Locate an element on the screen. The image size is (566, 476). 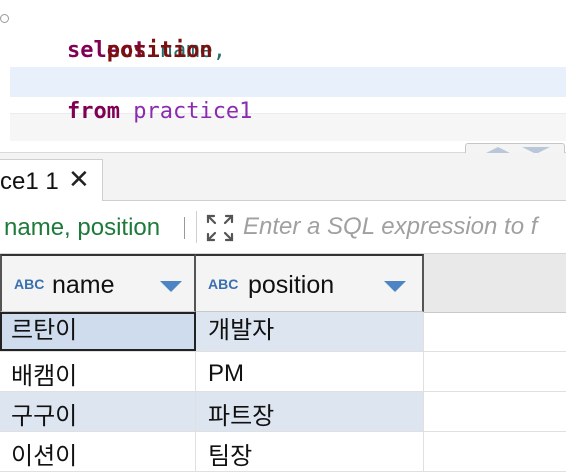
expand-icon is located at coordinates (220, 228).